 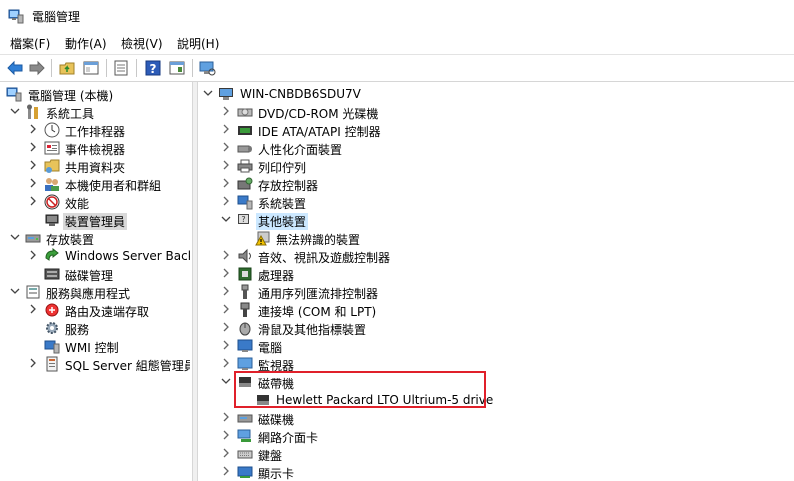 What do you see at coordinates (288, 438) in the screenshot?
I see `tree-item-label: 網路介面卡` at bounding box center [288, 438].